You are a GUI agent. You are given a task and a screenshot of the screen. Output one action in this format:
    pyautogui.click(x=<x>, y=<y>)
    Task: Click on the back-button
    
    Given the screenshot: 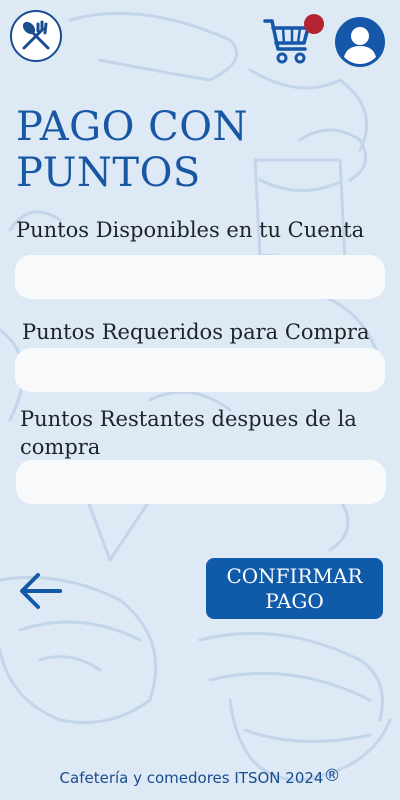 What is the action you would take?
    pyautogui.click(x=41, y=591)
    